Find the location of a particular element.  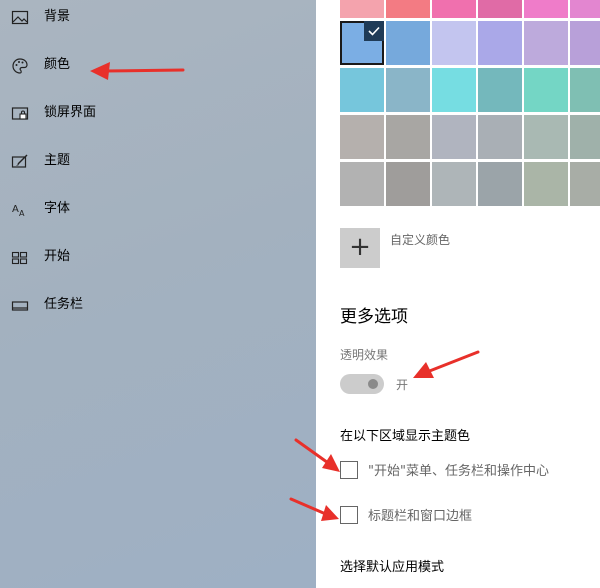

app-mode-heading: 选择默认应用模式 is located at coordinates (392, 567).